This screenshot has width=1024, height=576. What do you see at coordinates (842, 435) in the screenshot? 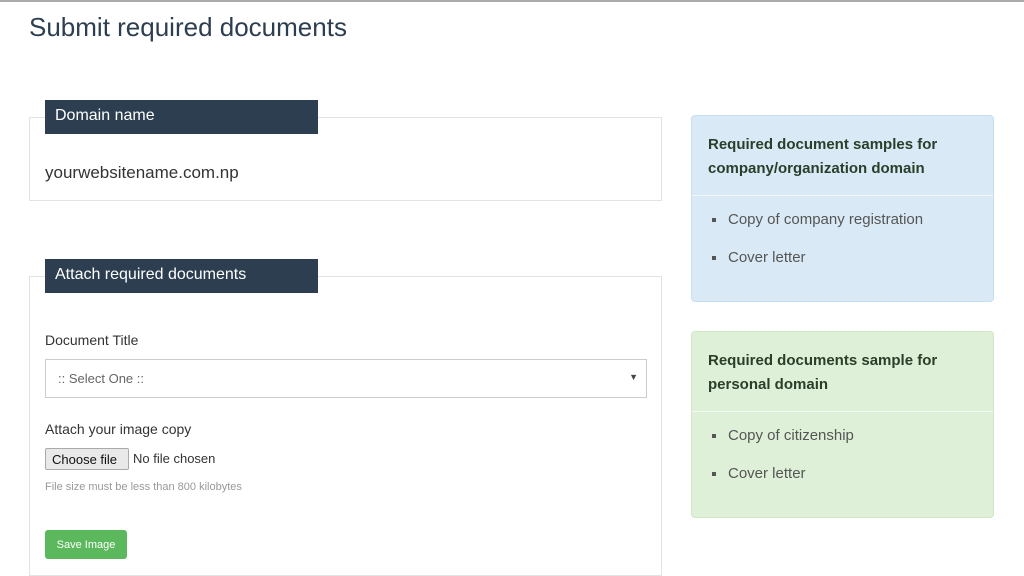
I see `list-item: Copy of citizenship` at bounding box center [842, 435].